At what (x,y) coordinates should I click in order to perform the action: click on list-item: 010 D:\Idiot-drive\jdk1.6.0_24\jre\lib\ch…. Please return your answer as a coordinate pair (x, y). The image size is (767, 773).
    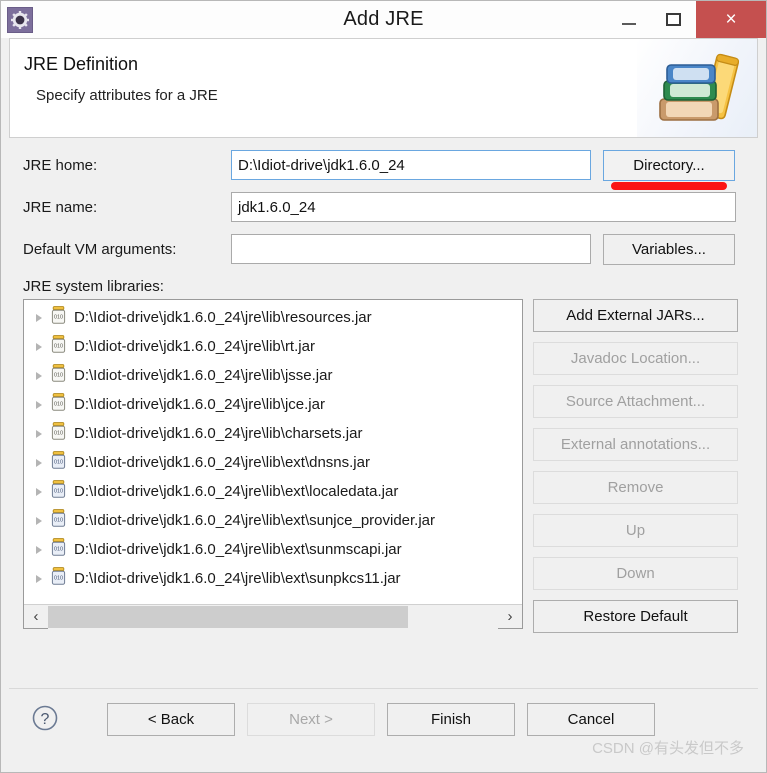
    Looking at the image, I should click on (273, 433).